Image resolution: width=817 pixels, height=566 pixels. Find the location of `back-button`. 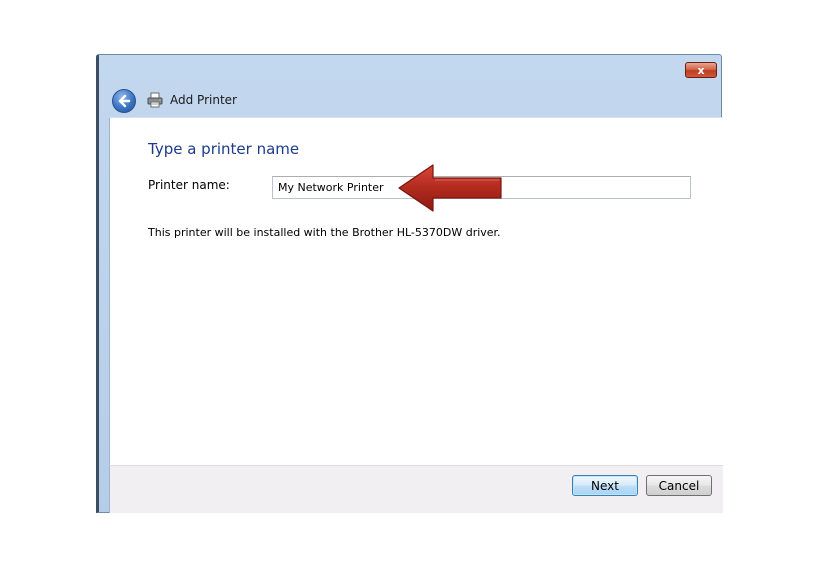

back-button is located at coordinates (124, 101).